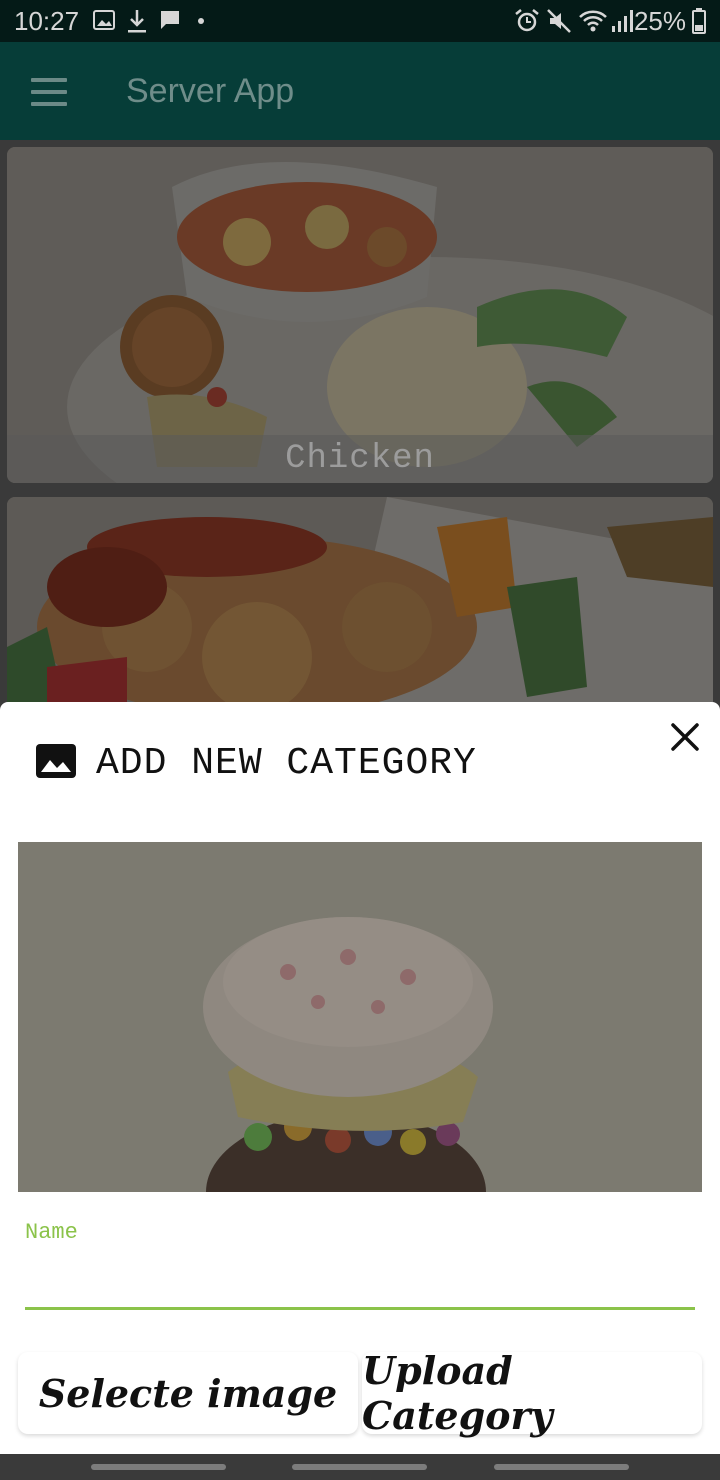 The height and width of the screenshot is (1480, 720). I want to click on nav-home-button, so click(359, 1467).